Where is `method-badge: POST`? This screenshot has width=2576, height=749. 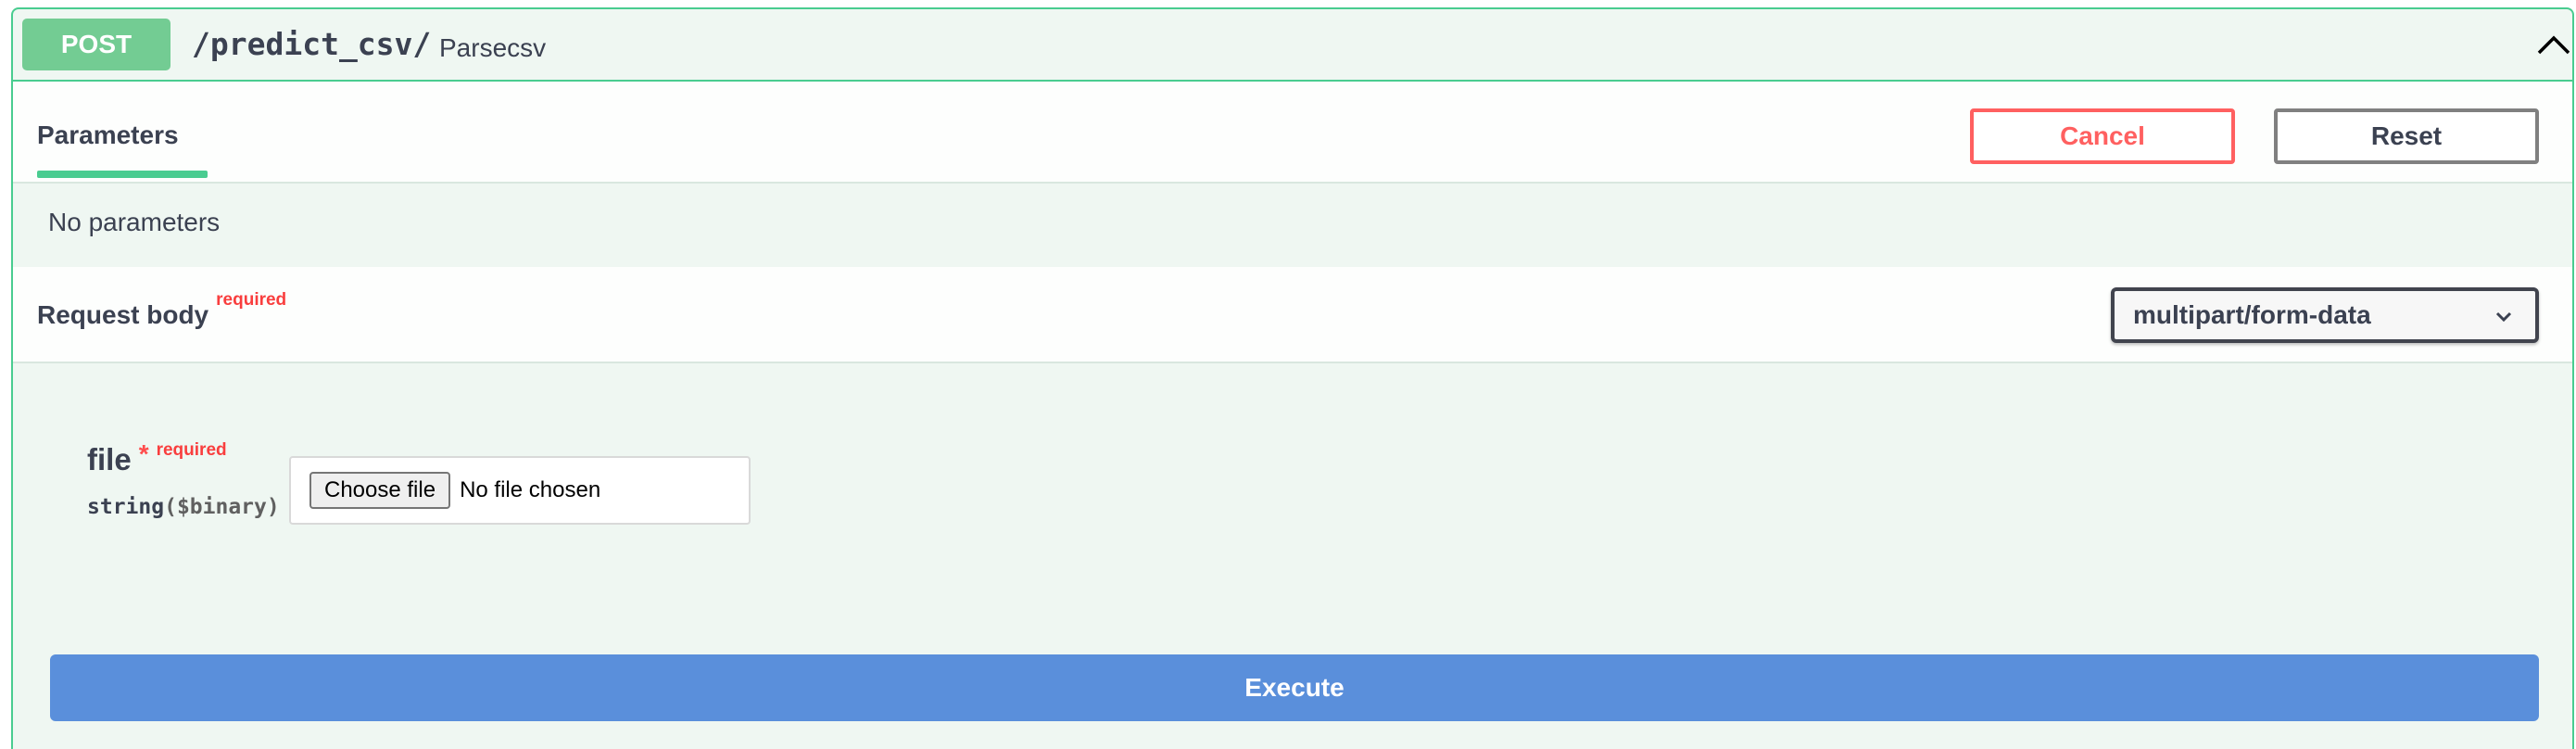
method-badge: POST is located at coordinates (96, 45).